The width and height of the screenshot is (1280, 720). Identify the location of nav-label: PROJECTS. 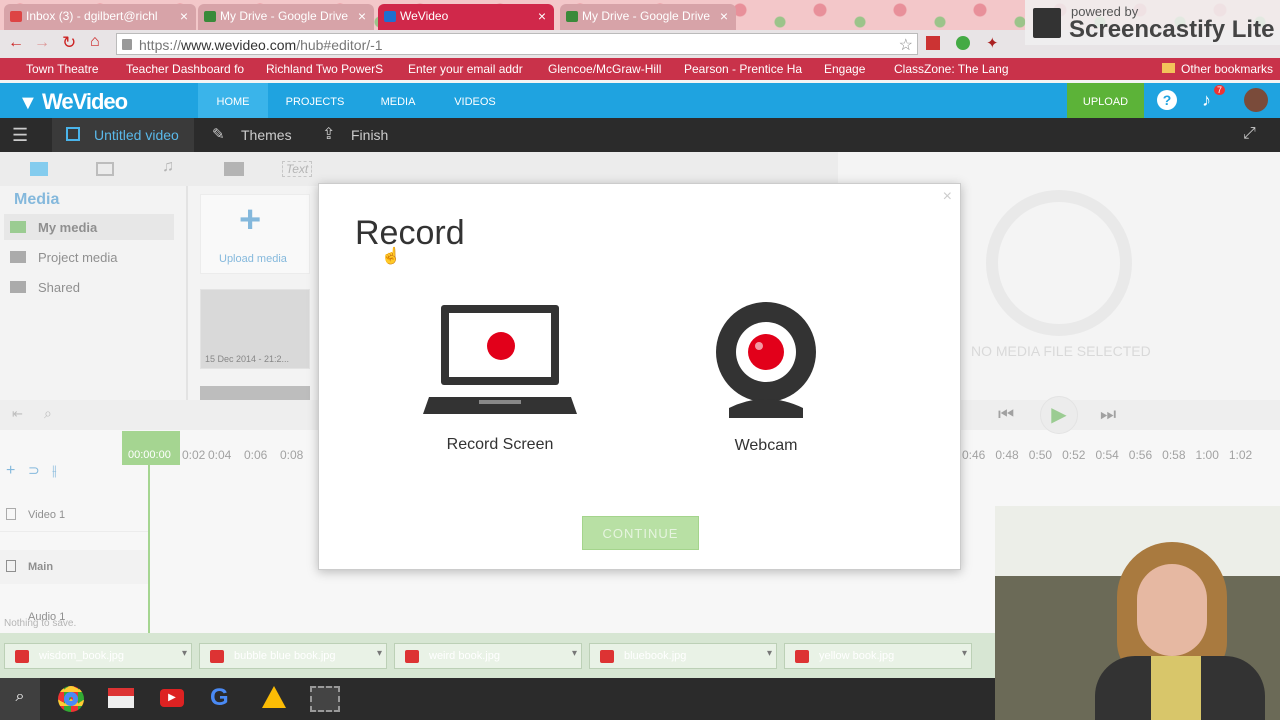
(315, 102).